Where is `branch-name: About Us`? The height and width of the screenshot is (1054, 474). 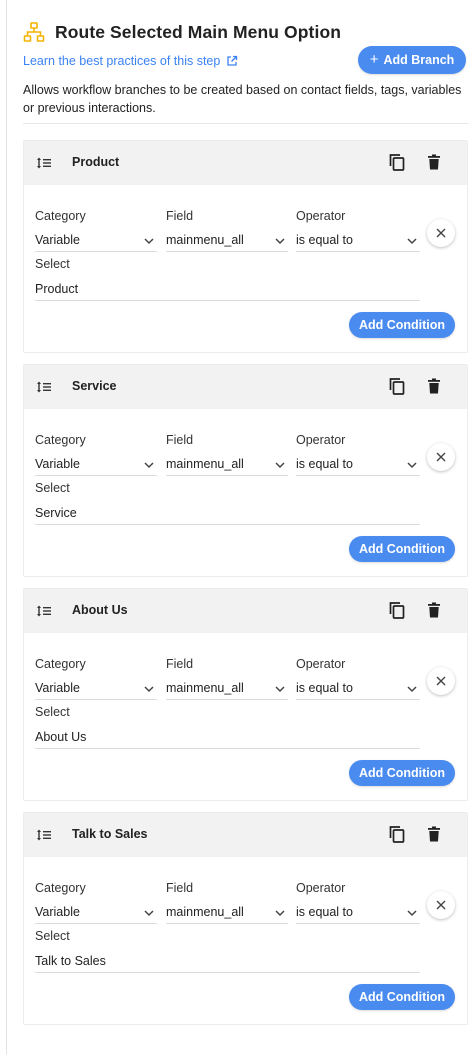 branch-name: About Us is located at coordinates (100, 610).